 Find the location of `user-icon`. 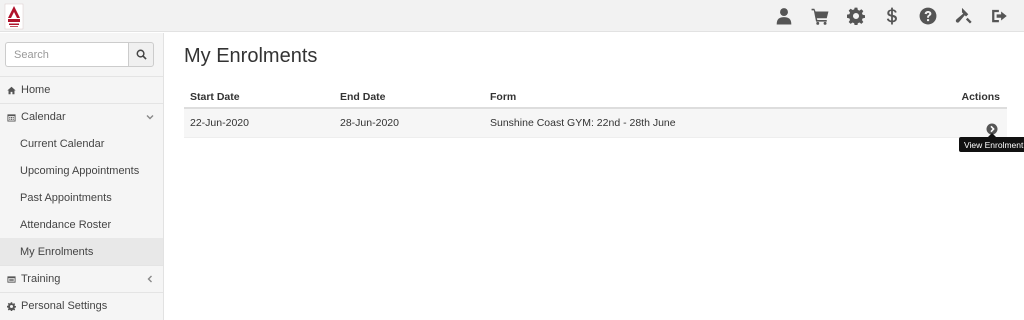

user-icon is located at coordinates (784, 16).